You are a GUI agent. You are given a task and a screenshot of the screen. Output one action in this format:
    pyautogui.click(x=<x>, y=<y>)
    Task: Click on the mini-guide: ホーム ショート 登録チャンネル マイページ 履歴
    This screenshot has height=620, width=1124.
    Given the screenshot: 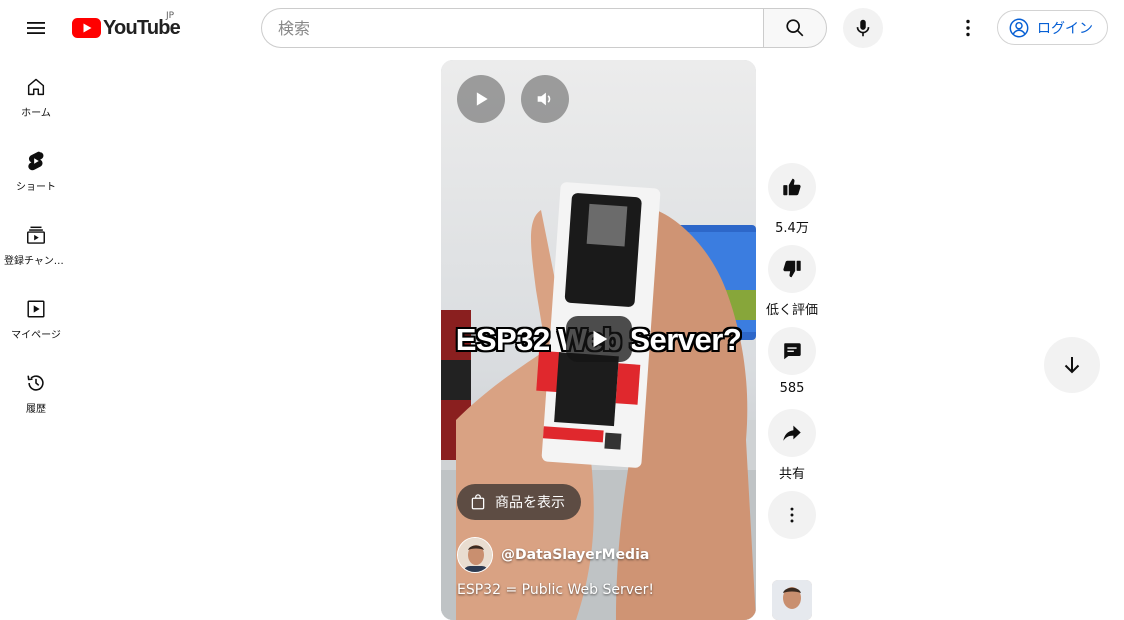 What is the action you would take?
    pyautogui.click(x=36, y=241)
    